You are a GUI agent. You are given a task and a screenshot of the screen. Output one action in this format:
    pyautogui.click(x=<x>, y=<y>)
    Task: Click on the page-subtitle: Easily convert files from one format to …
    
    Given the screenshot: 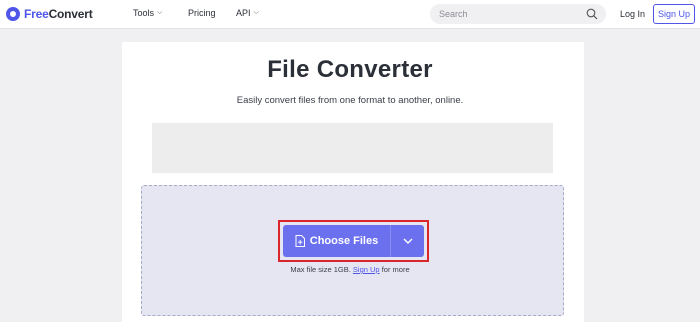 What is the action you would take?
    pyautogui.click(x=350, y=100)
    